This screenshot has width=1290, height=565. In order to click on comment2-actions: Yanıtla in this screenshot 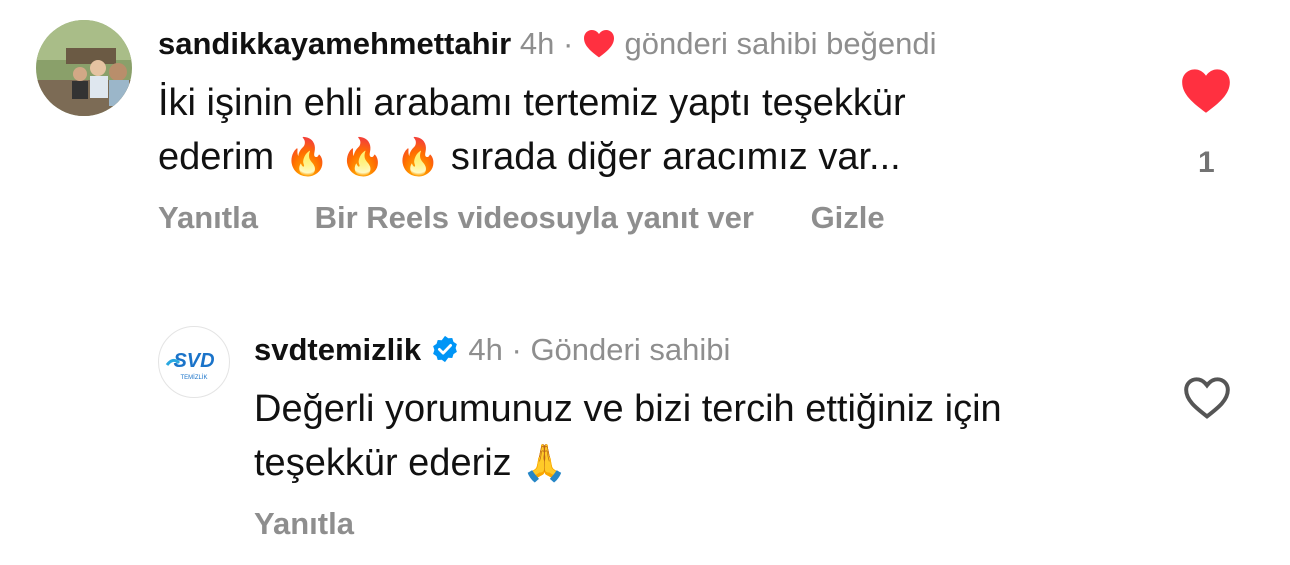, I will do `click(328, 524)`.